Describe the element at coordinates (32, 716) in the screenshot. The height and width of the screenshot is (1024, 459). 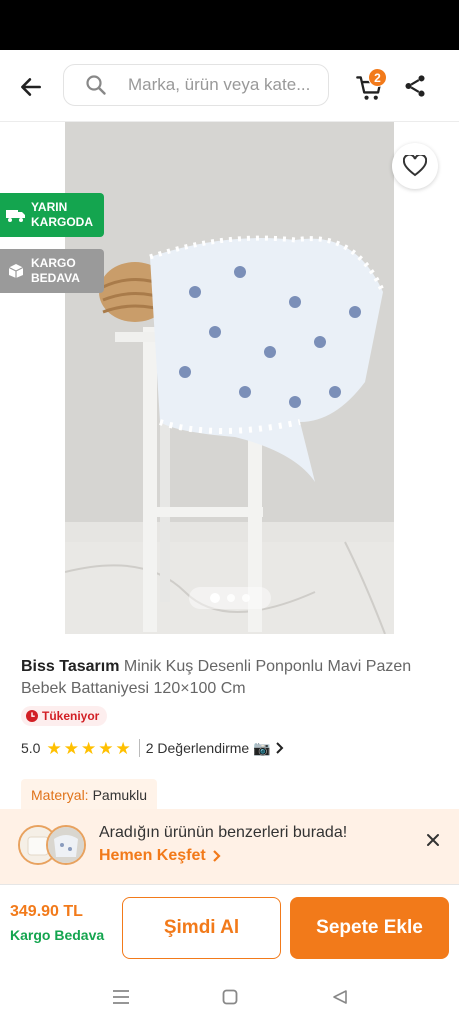
I see `clock-icon` at that location.